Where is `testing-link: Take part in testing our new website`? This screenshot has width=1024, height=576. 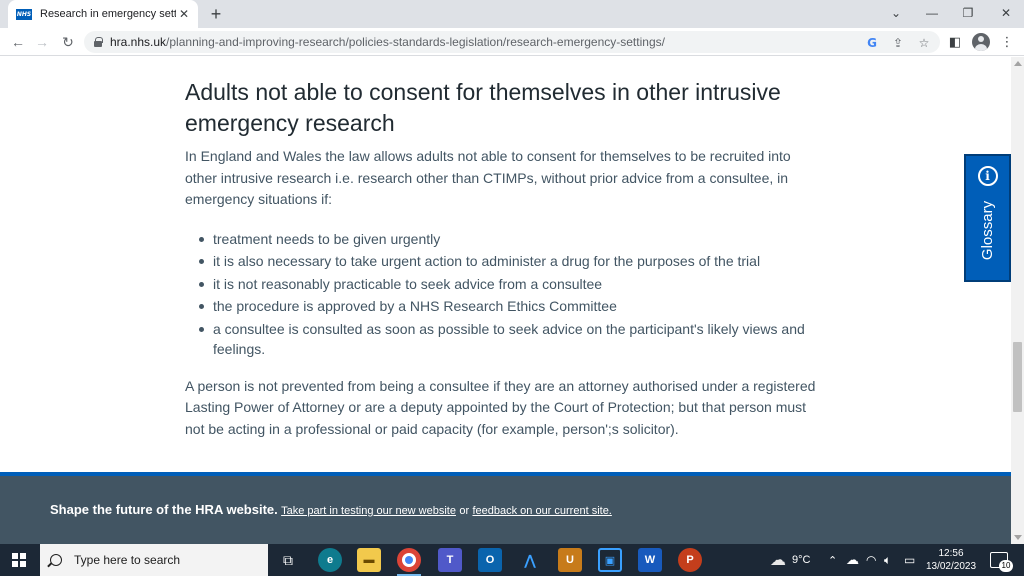 testing-link: Take part in testing our new website is located at coordinates (368, 511).